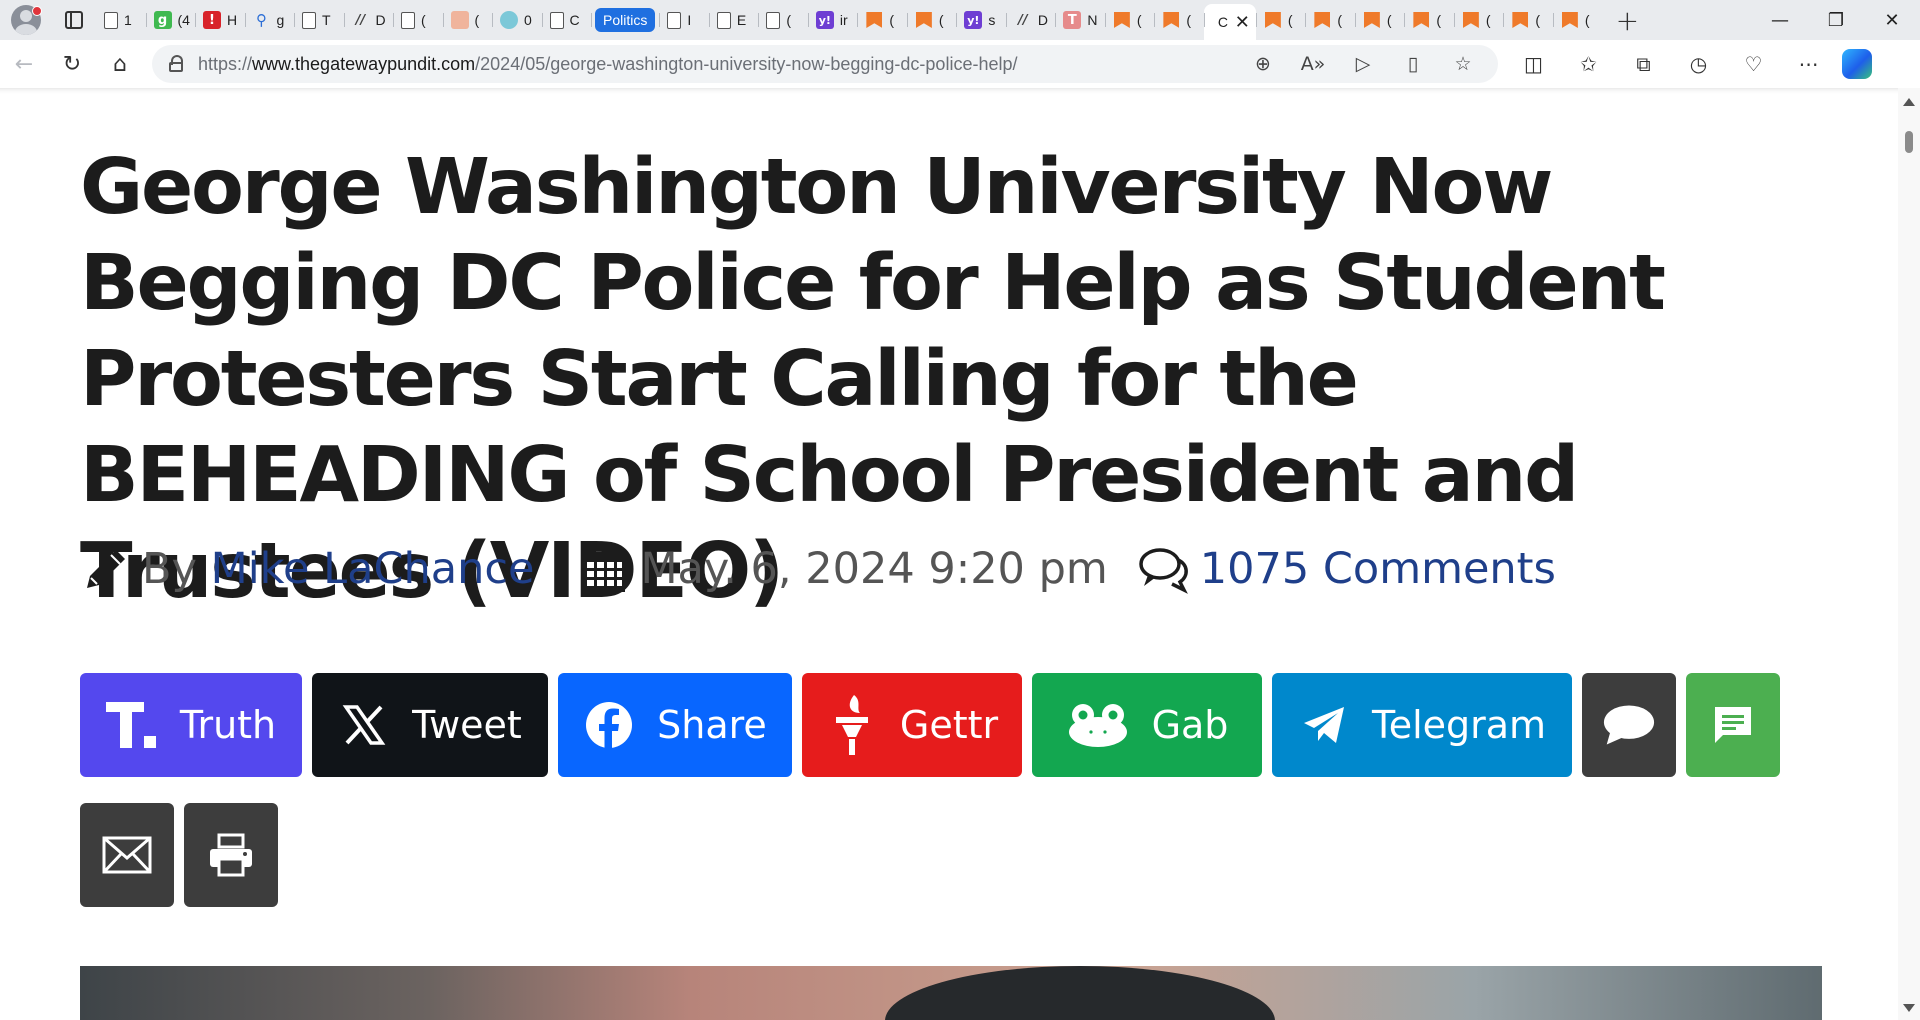  I want to click on pinkT-icon: T, so click(1072, 20).